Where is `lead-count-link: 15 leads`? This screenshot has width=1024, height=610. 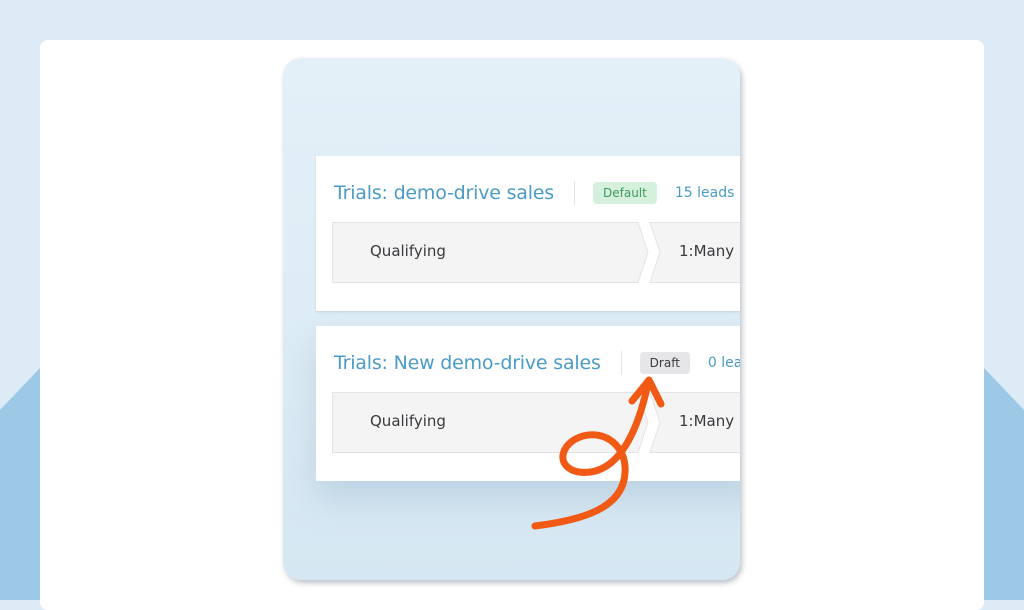 lead-count-link: 15 leads is located at coordinates (705, 193).